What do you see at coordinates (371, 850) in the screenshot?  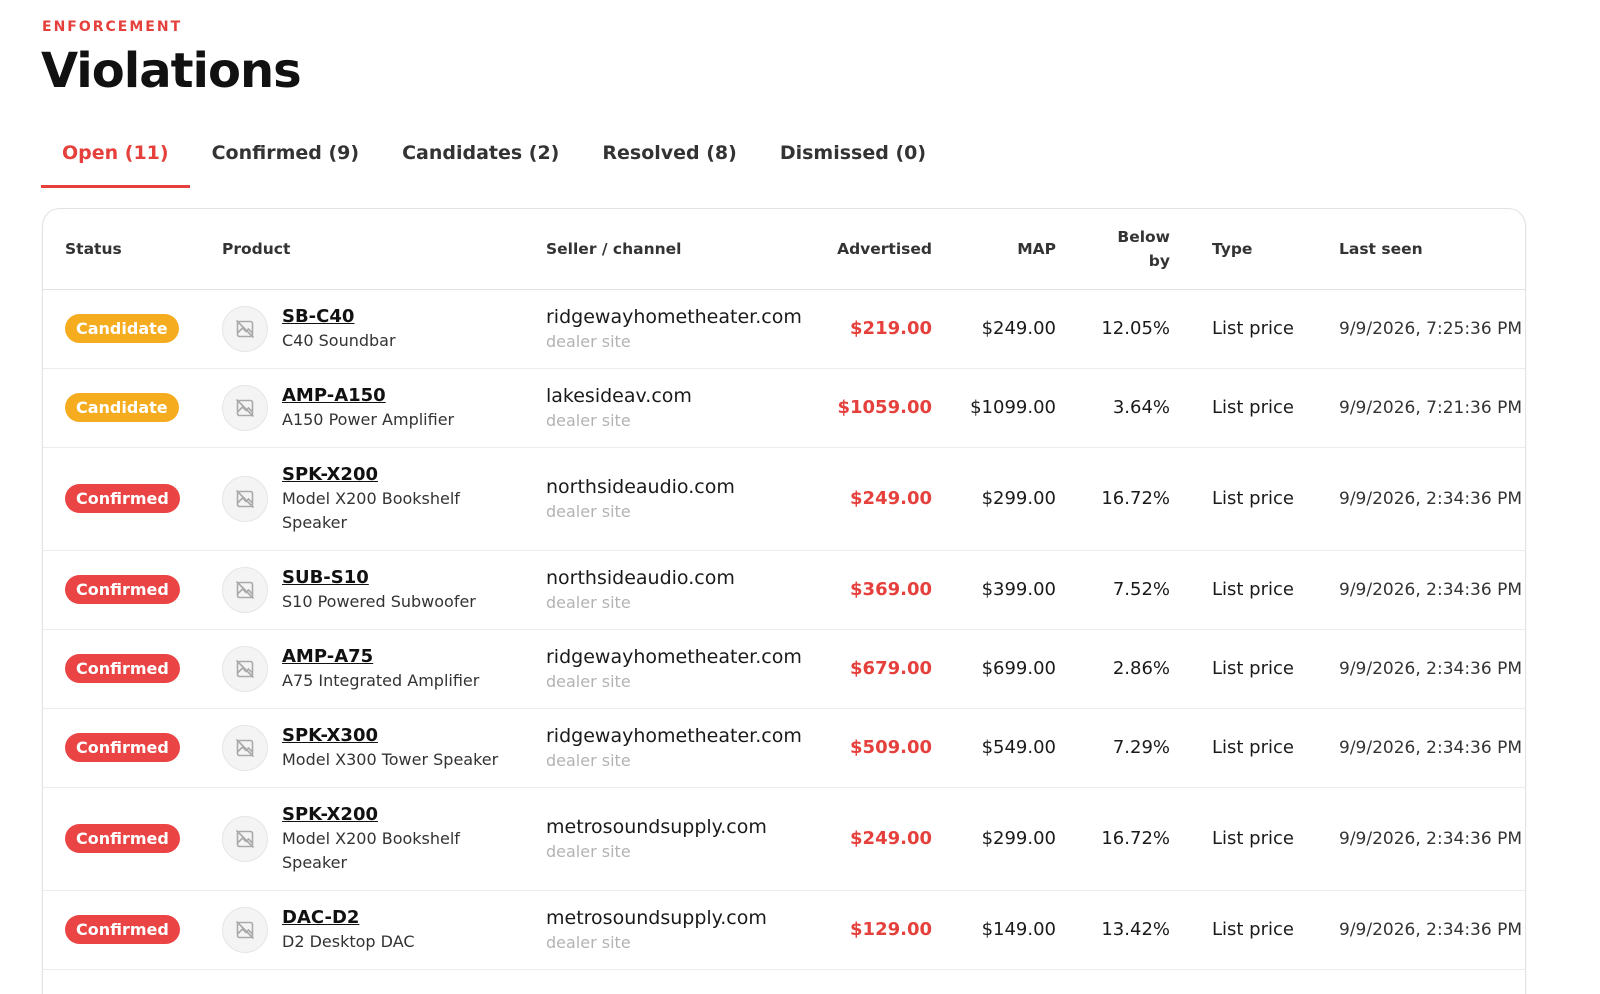 I see `product-name: Model X200 Bookshelf Speaker` at bounding box center [371, 850].